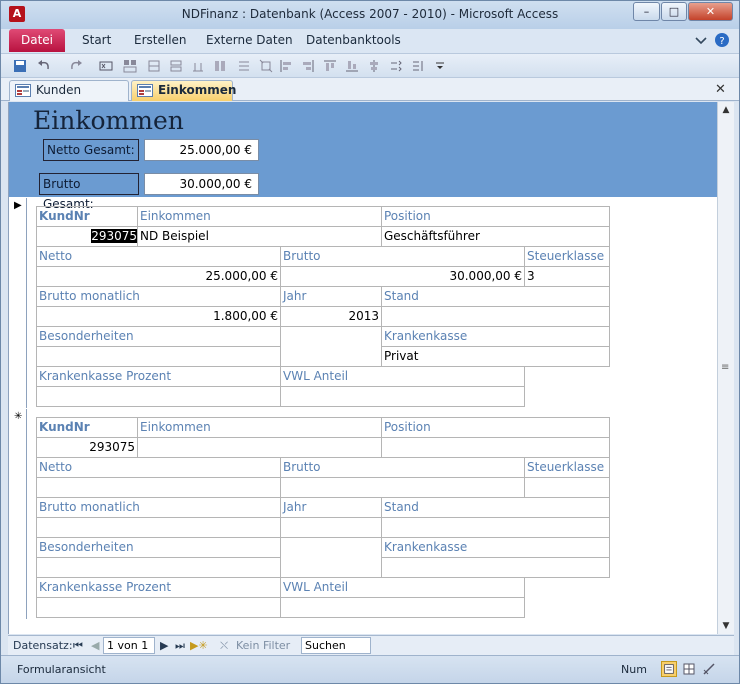  Describe the element at coordinates (330, 66) in the screenshot. I see `align-top-icon` at that location.